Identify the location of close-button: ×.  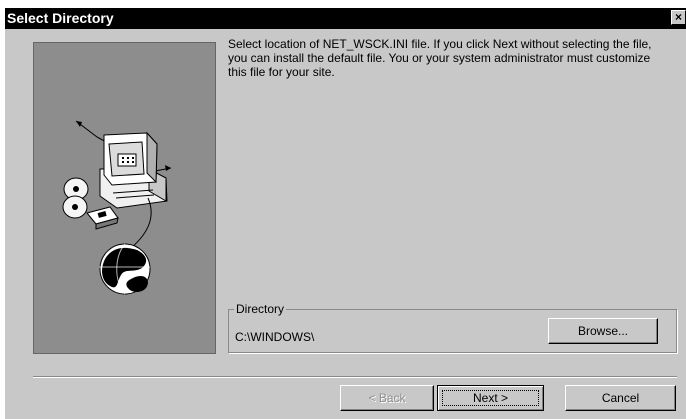
(678, 17).